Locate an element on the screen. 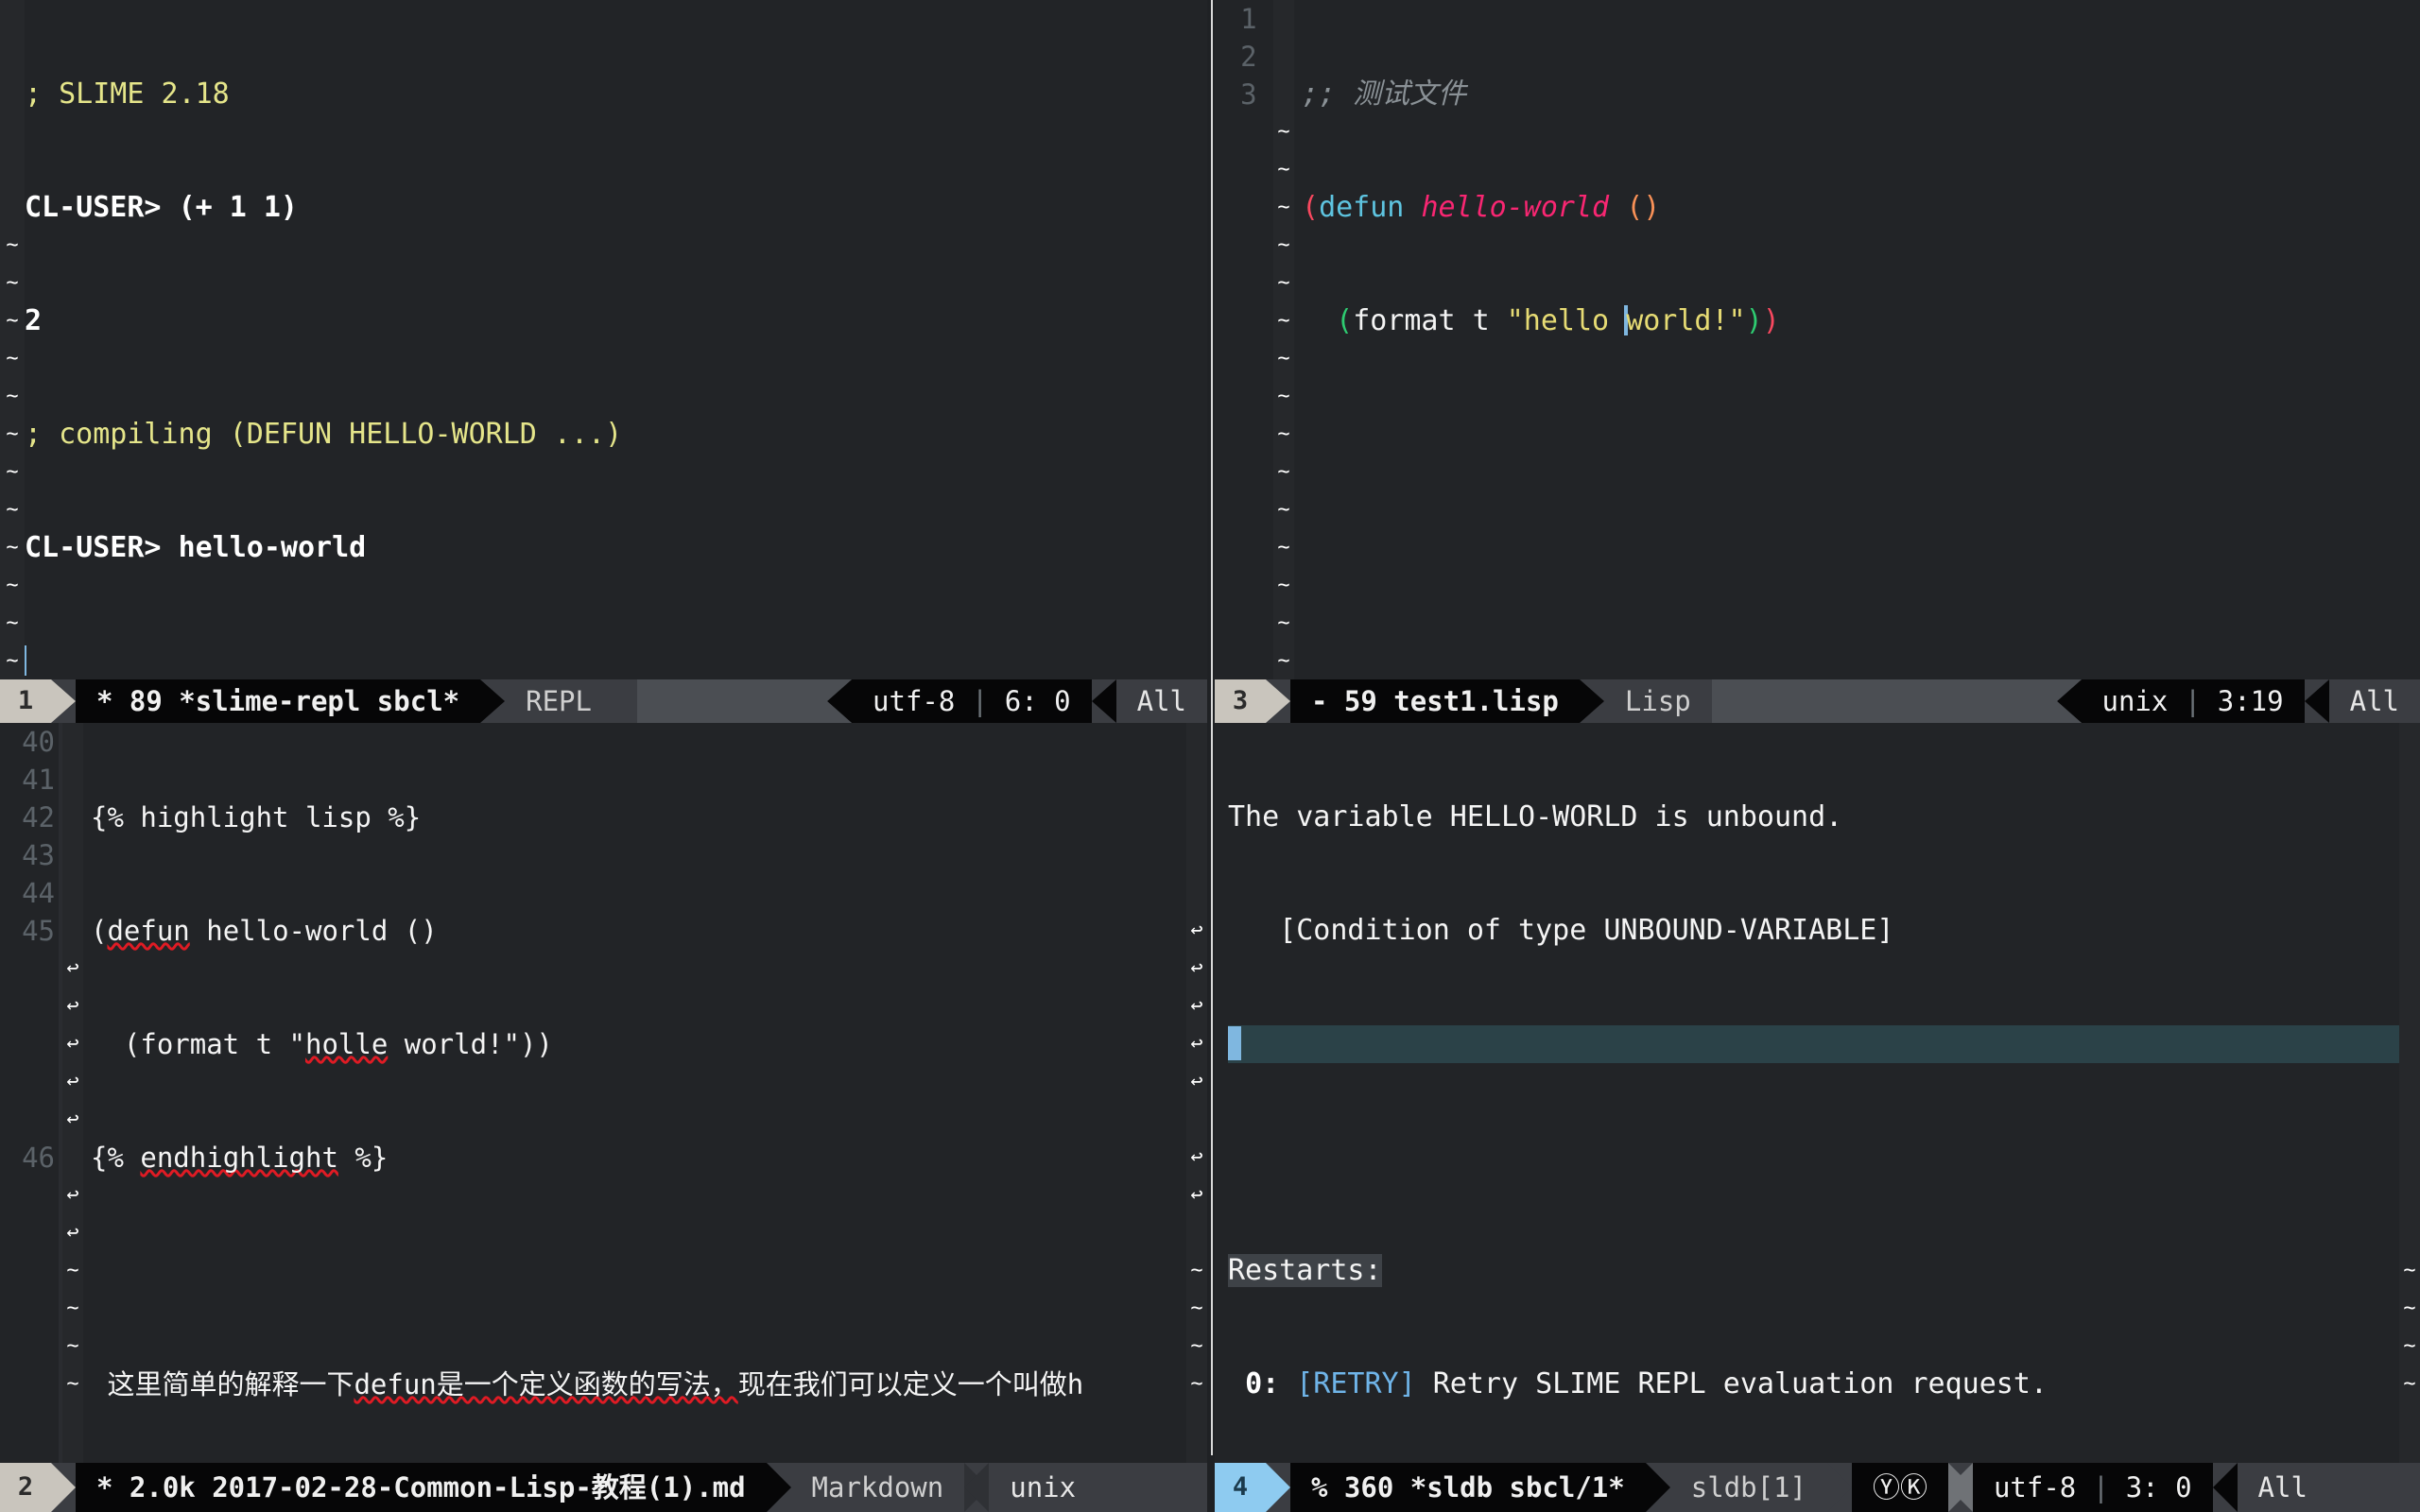  editor-percent: All is located at coordinates (2374, 701).